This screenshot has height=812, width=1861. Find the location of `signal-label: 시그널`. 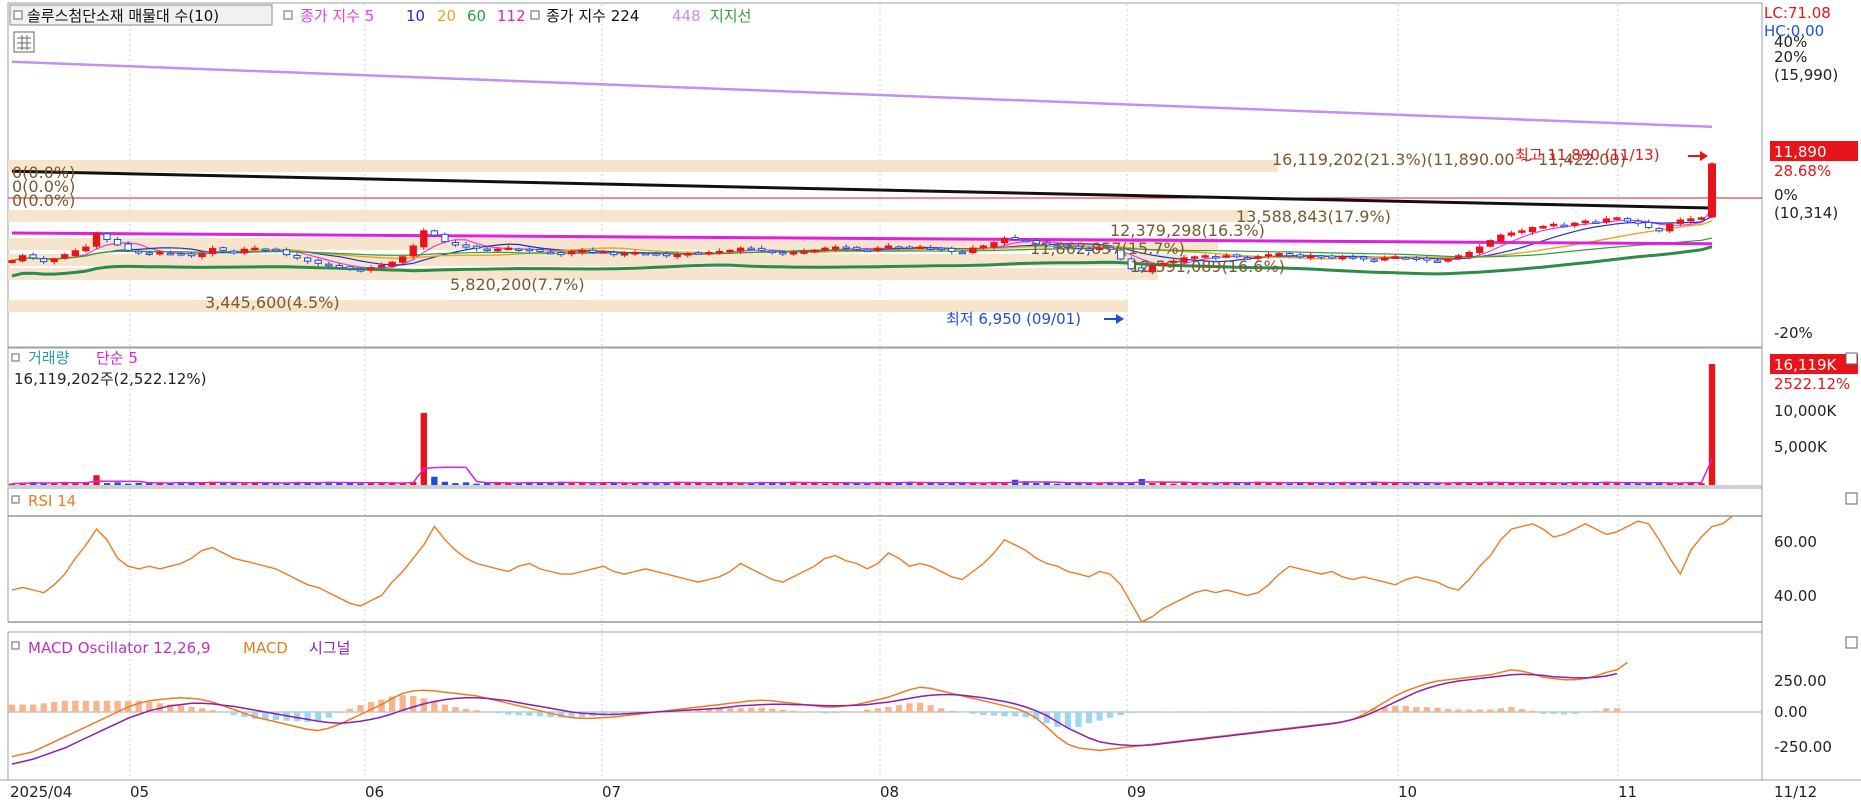

signal-label: 시그널 is located at coordinates (329, 648).